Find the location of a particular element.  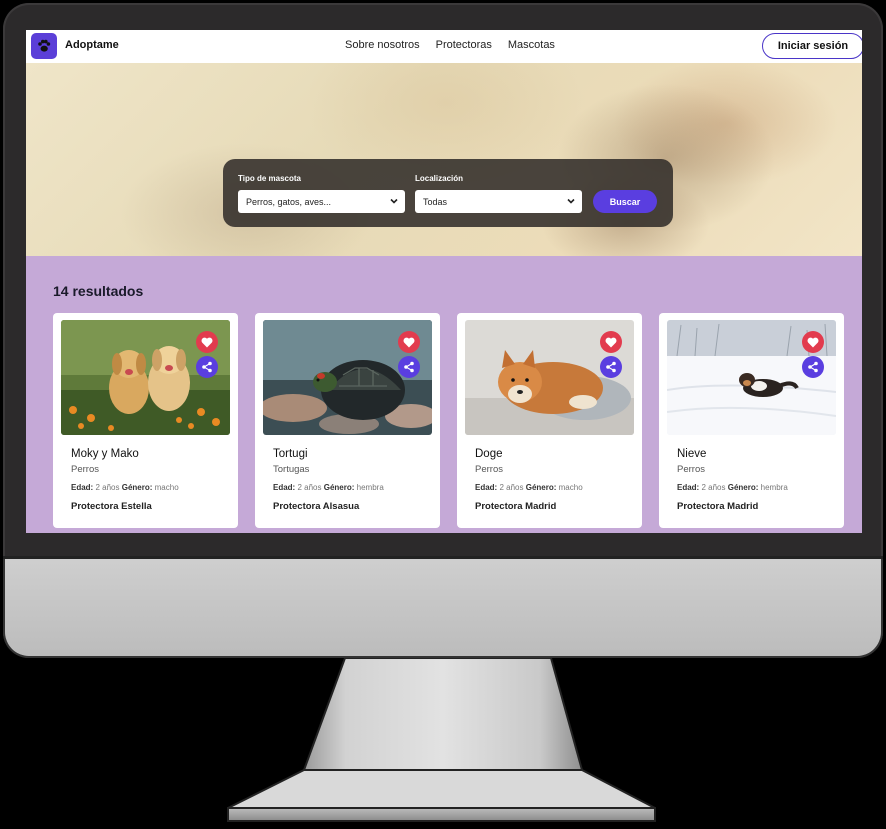

pet-name: Tortugi is located at coordinates (290, 454).